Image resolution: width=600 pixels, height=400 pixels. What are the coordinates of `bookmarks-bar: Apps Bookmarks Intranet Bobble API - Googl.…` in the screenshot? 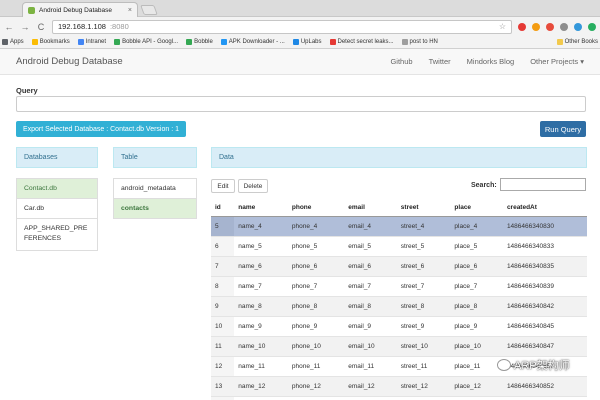 It's located at (300, 42).